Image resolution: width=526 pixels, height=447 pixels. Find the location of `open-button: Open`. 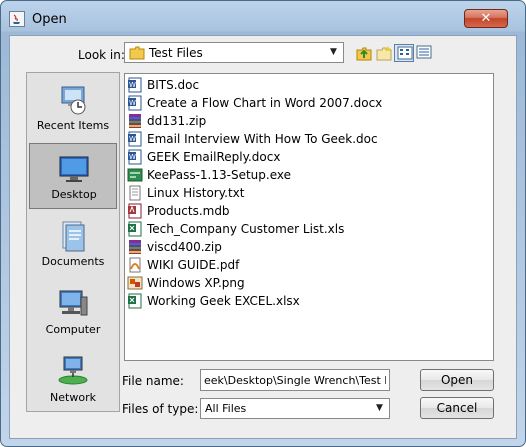

open-button: Open is located at coordinates (457, 380).